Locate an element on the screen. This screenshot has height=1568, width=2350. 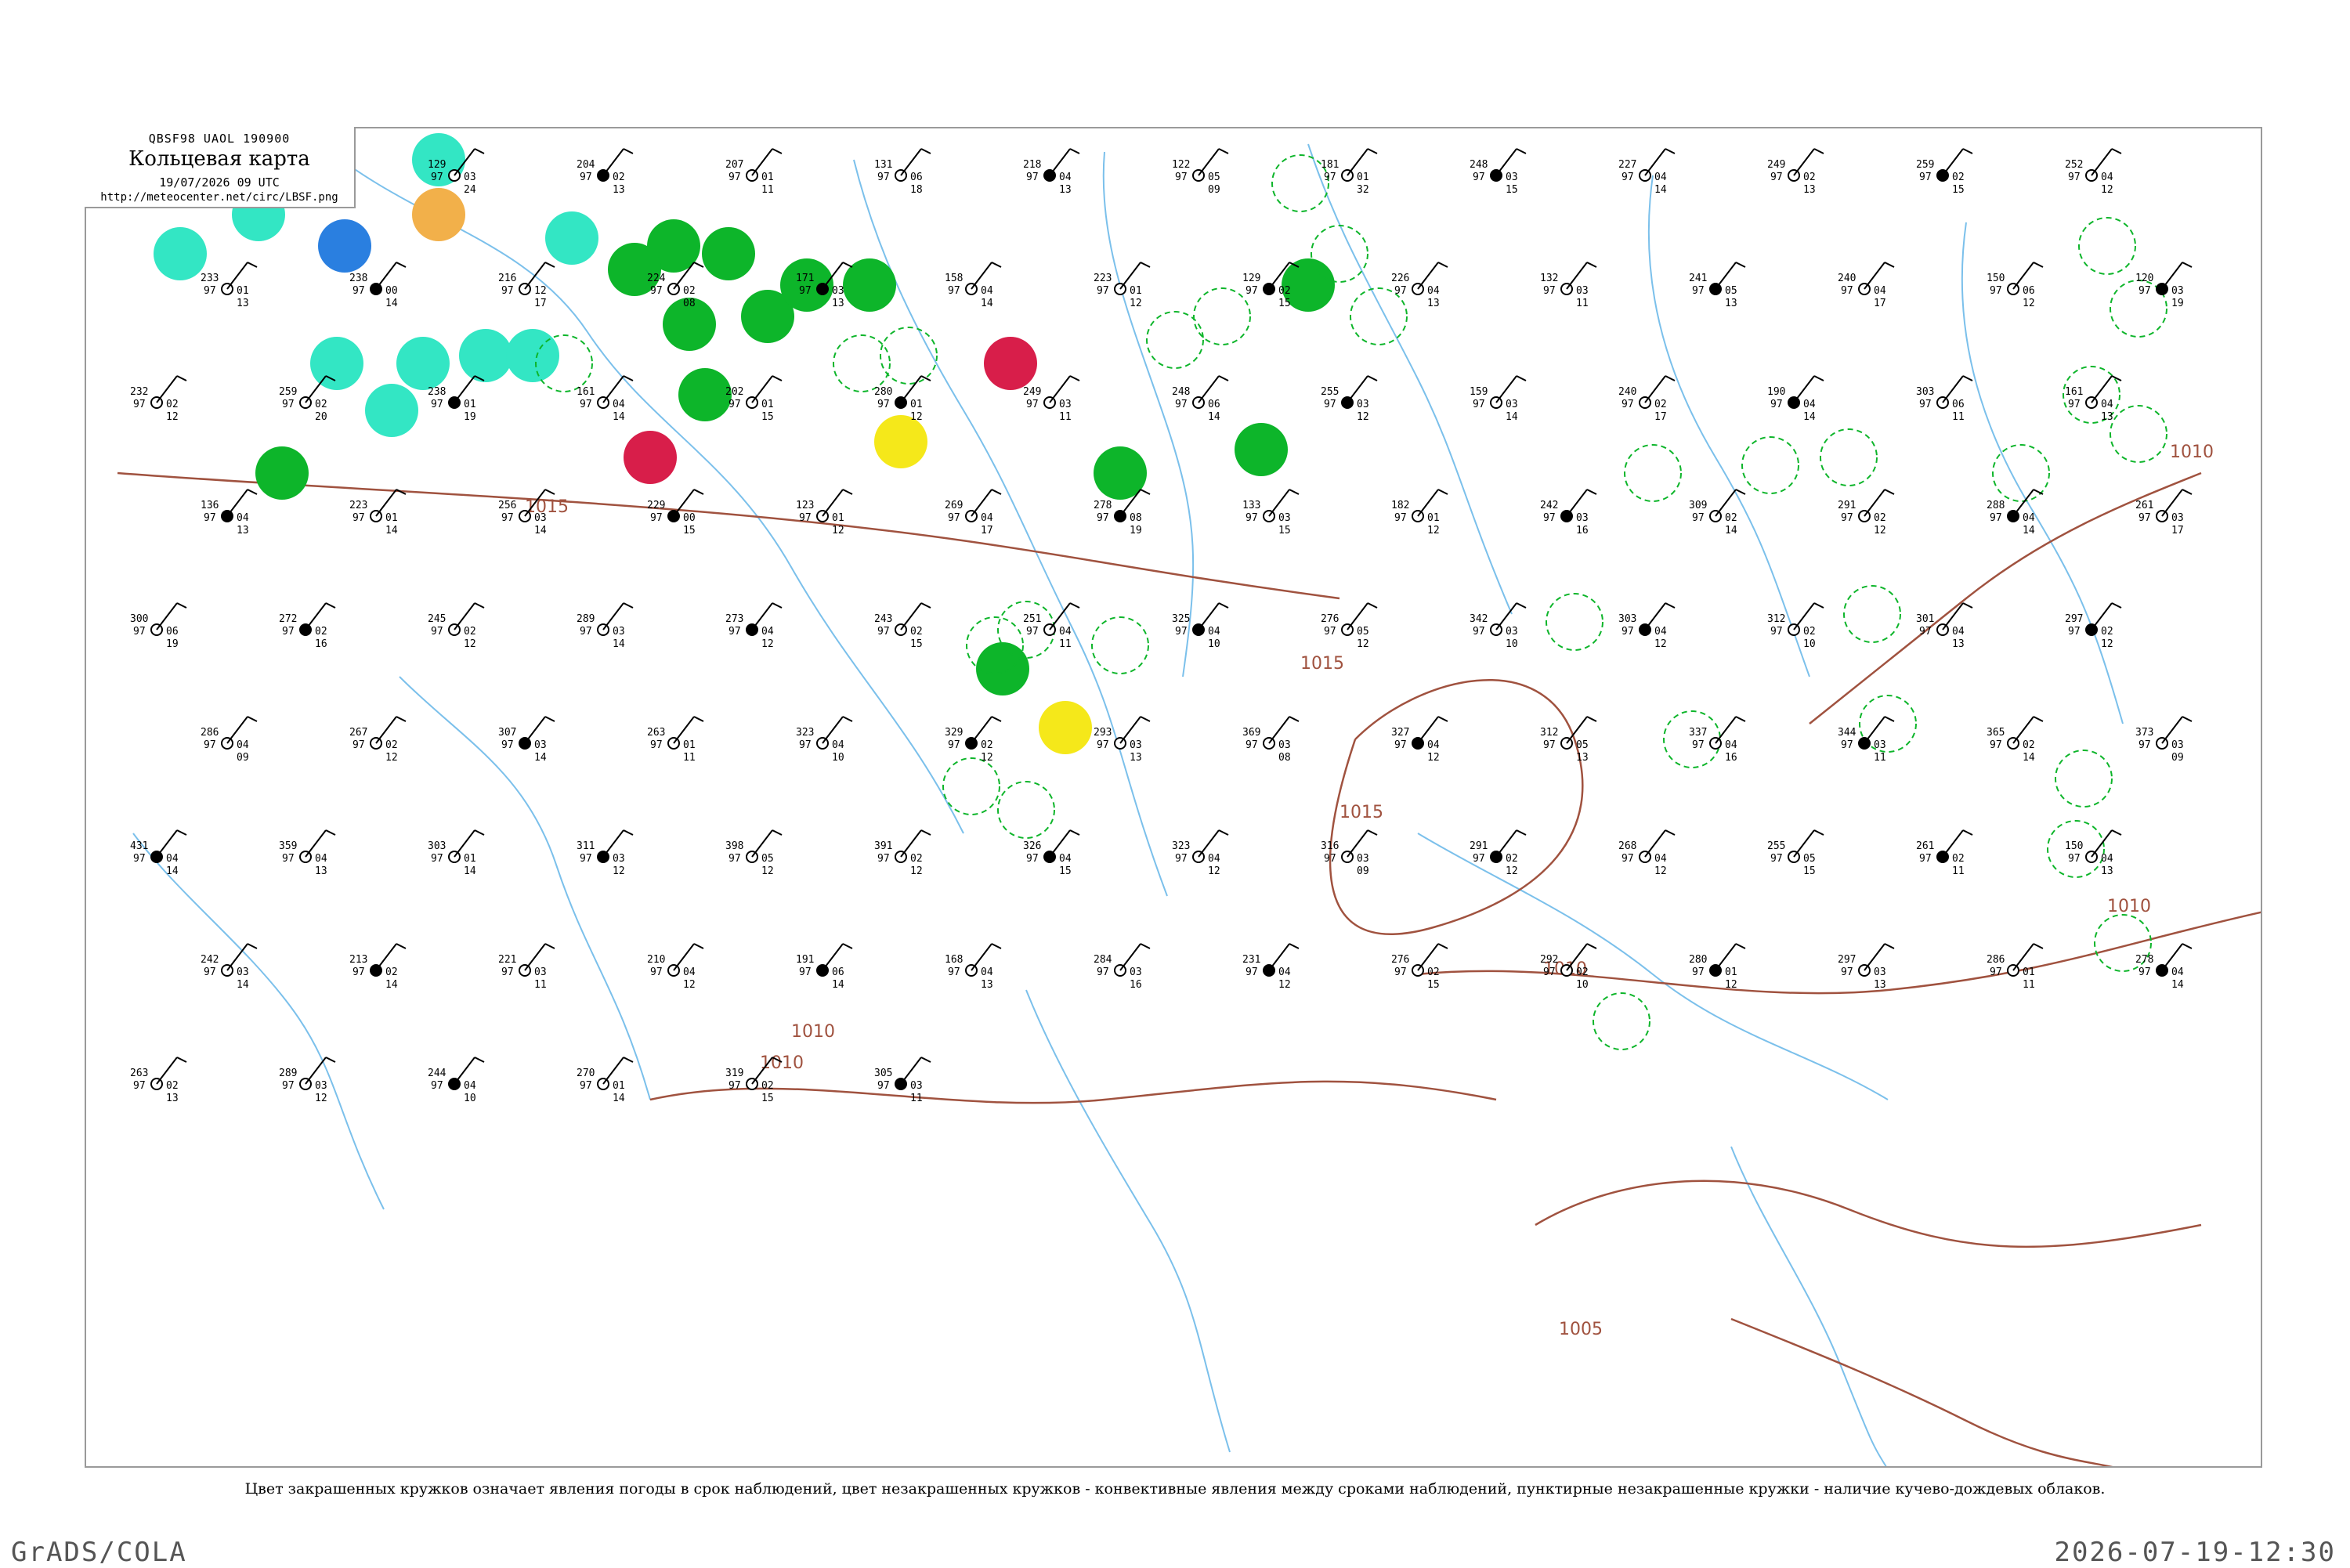
footer-brand: GrADS/COLA is located at coordinates (99, 1552).